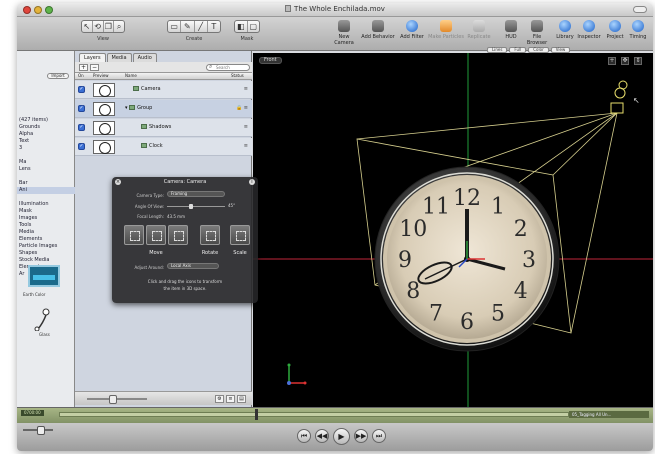 Image resolution: width=655 pixels, height=454 pixels. What do you see at coordinates (87, 26) in the screenshot?
I see `select-tool-button: ↖` at bounding box center [87, 26].